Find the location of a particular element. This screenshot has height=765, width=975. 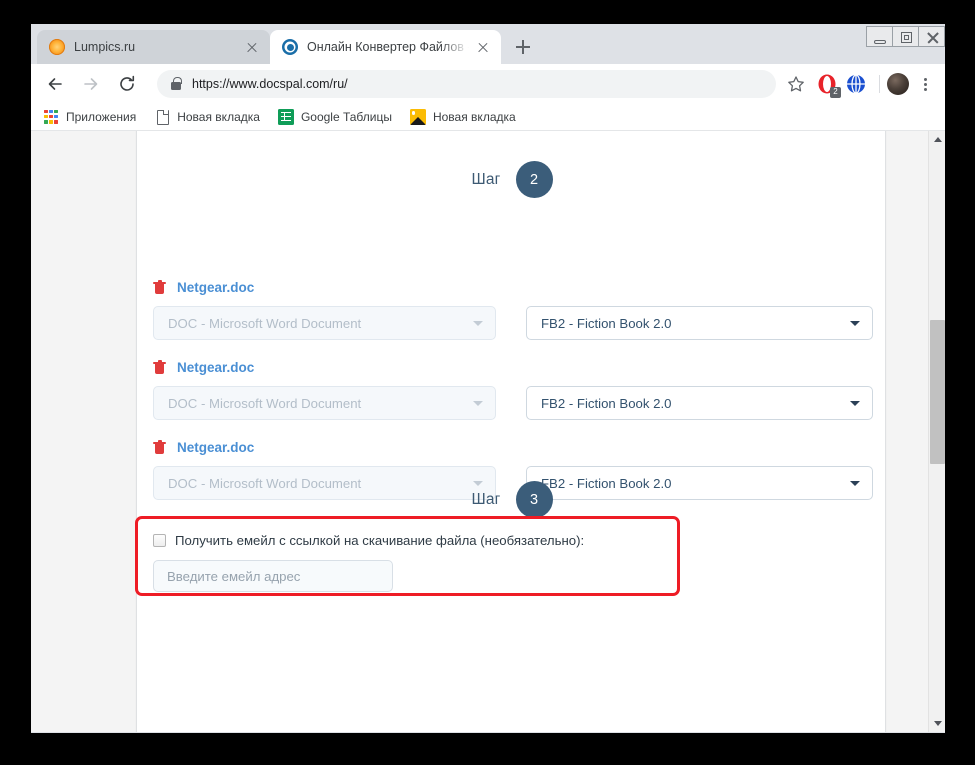

tab-strip: Lumpics.ru Онлайн Конвертер Файлов - Do is located at coordinates (488, 44).